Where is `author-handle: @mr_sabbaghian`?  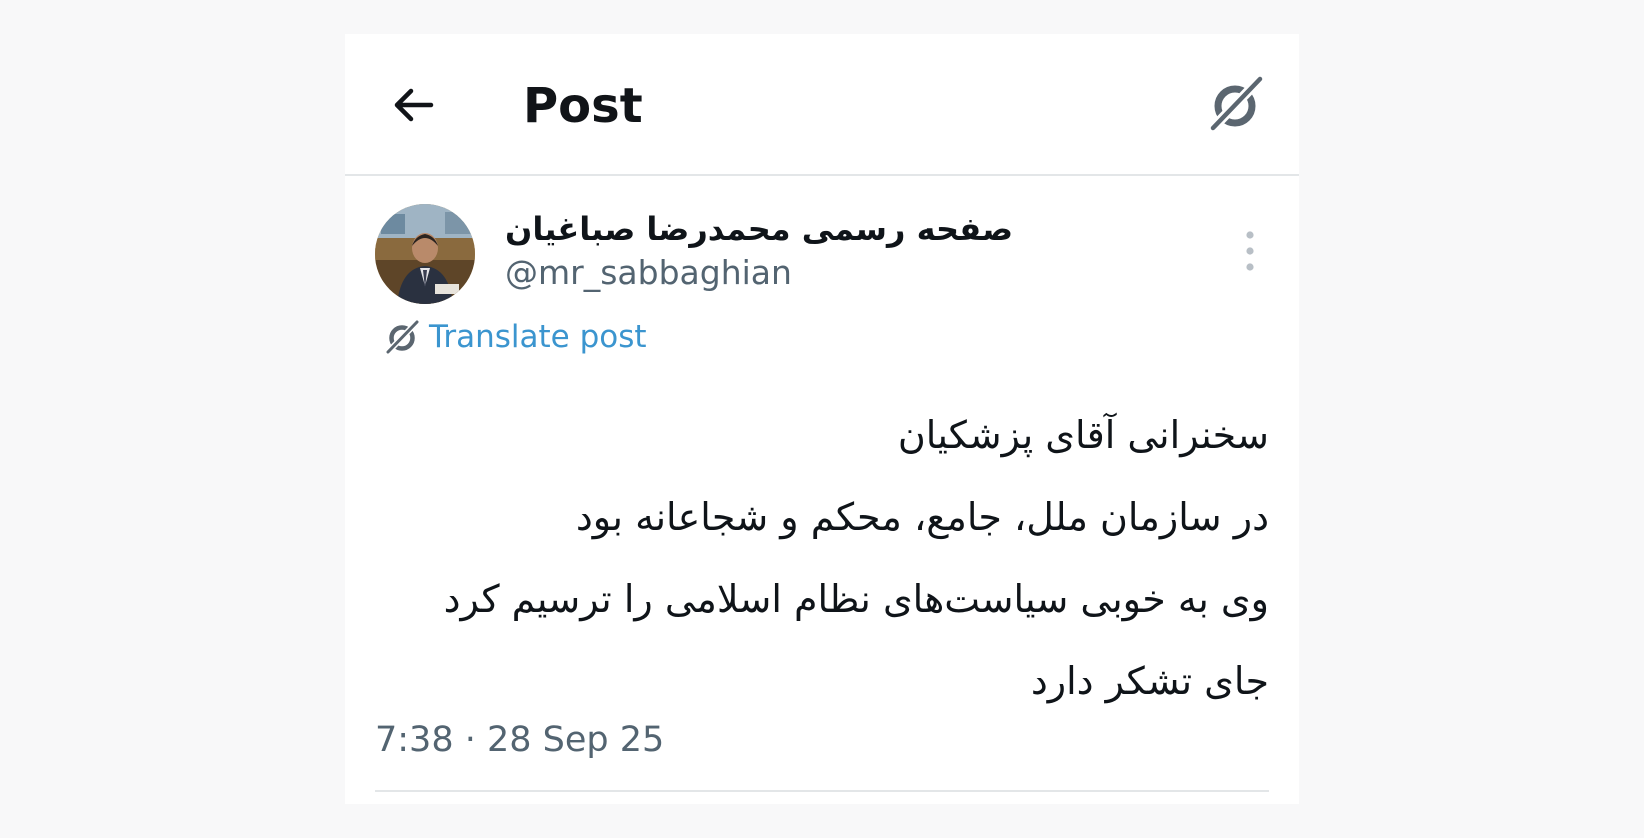
author-handle: @mr_sabbaghian is located at coordinates (648, 273).